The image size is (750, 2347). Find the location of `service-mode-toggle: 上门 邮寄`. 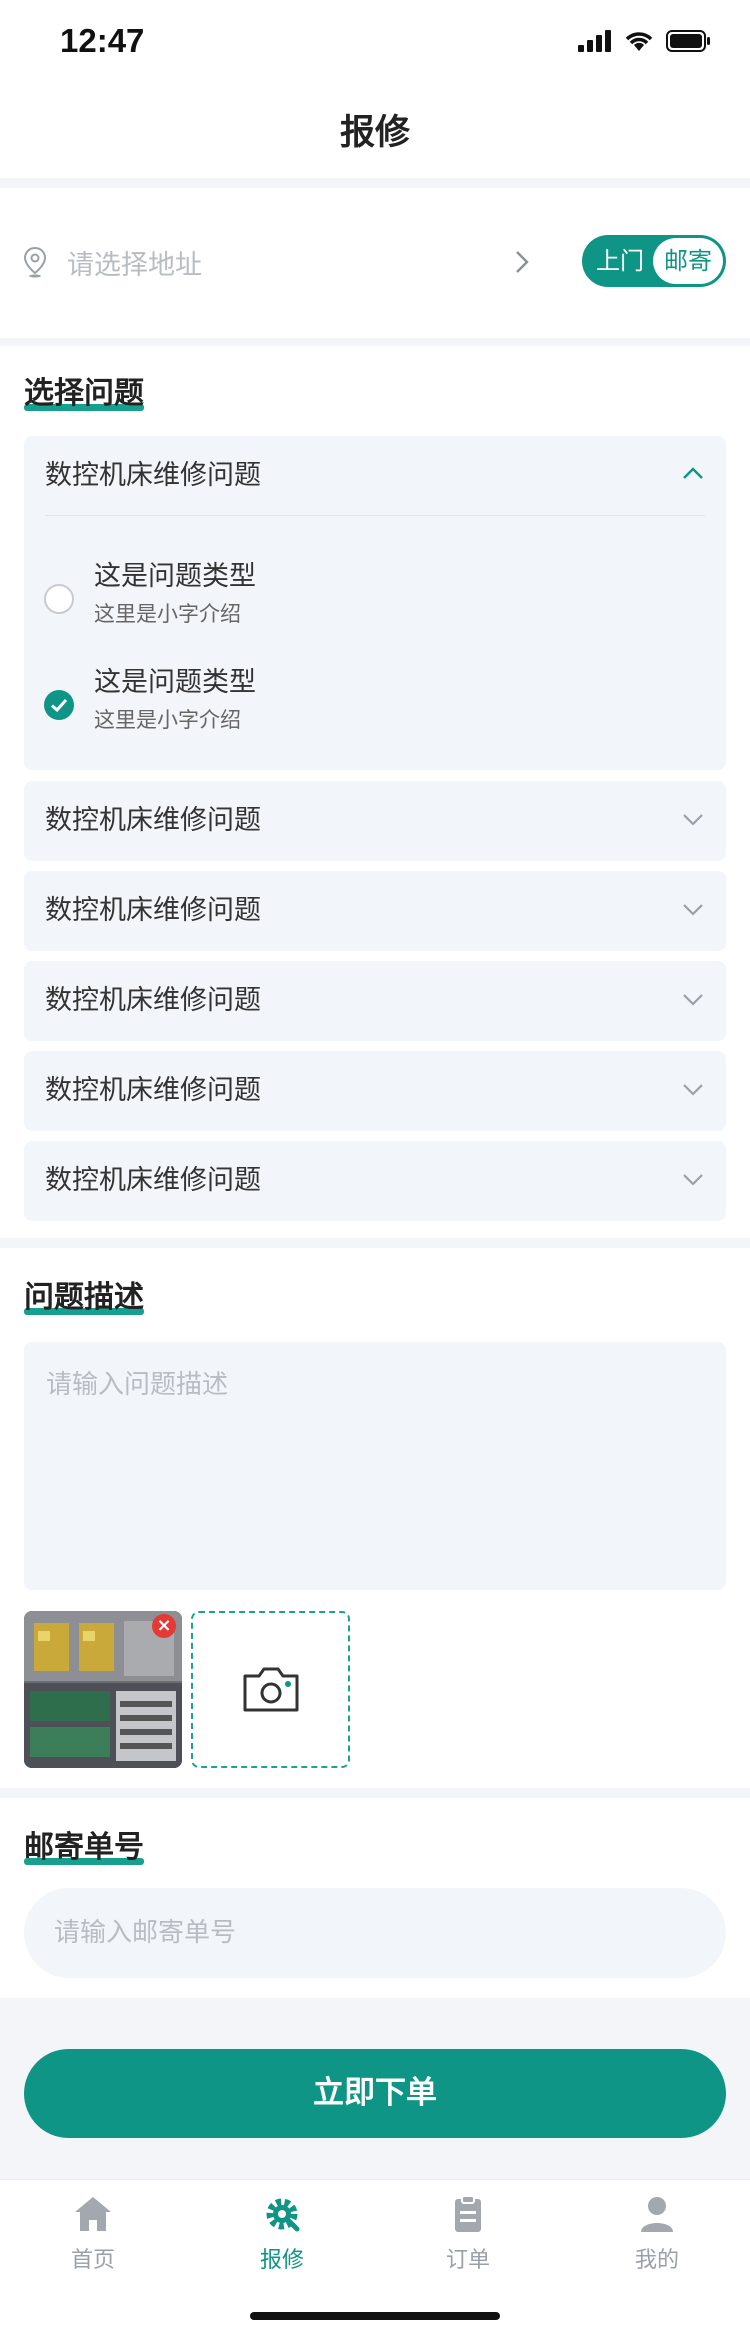

service-mode-toggle: 上门 邮寄 is located at coordinates (654, 261).